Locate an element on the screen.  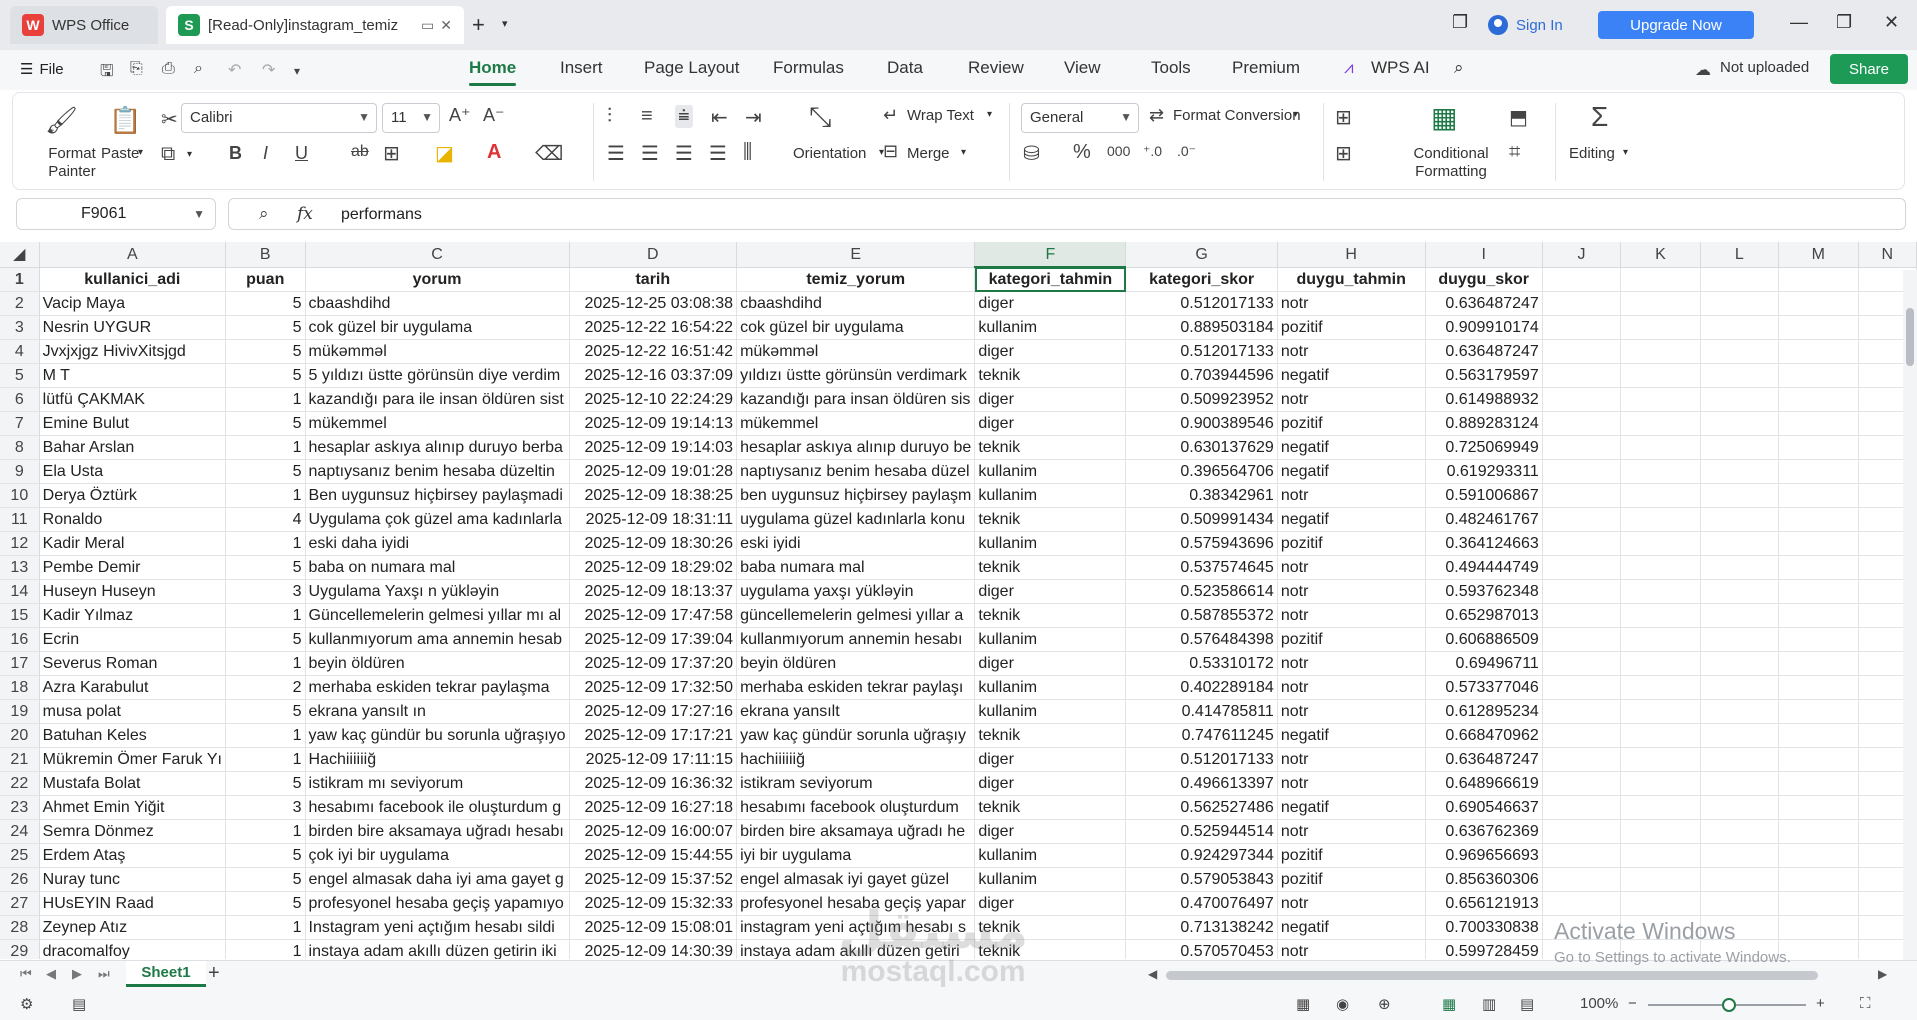
table-cell: 2025-12-09 19:14:13 is located at coordinates (653, 423).